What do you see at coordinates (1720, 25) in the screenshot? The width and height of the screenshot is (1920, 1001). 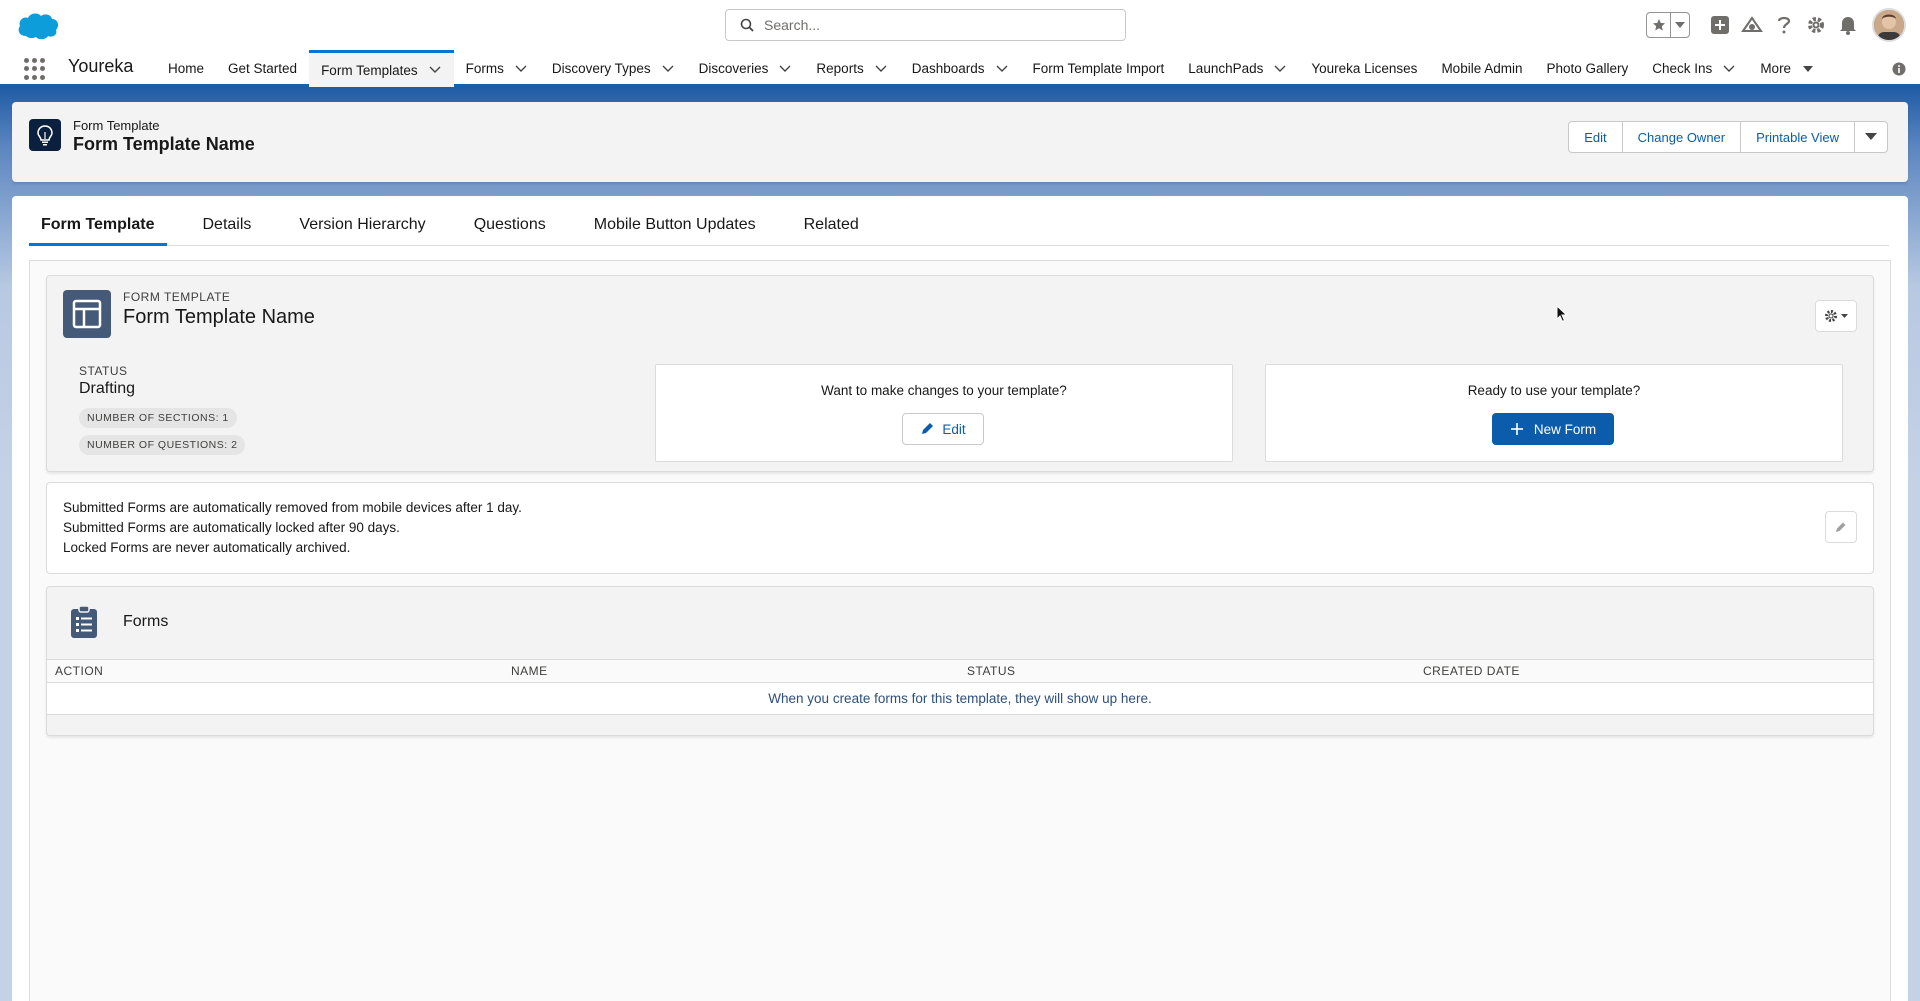 I see `global-actions-add-icon` at bounding box center [1720, 25].